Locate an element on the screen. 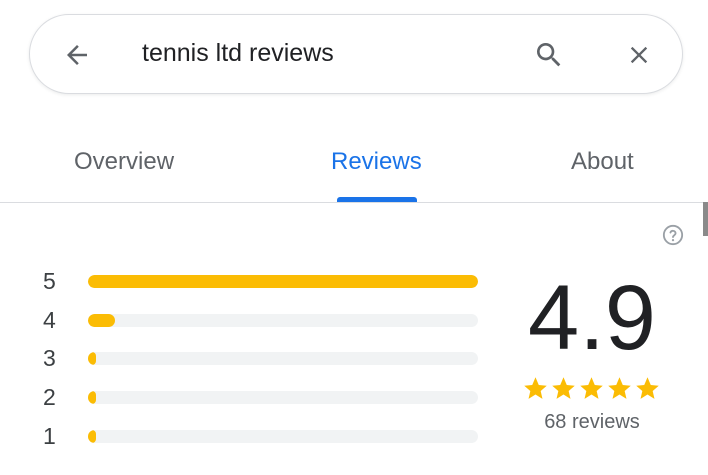 The width and height of the screenshot is (708, 475). search-icon is located at coordinates (549, 55).